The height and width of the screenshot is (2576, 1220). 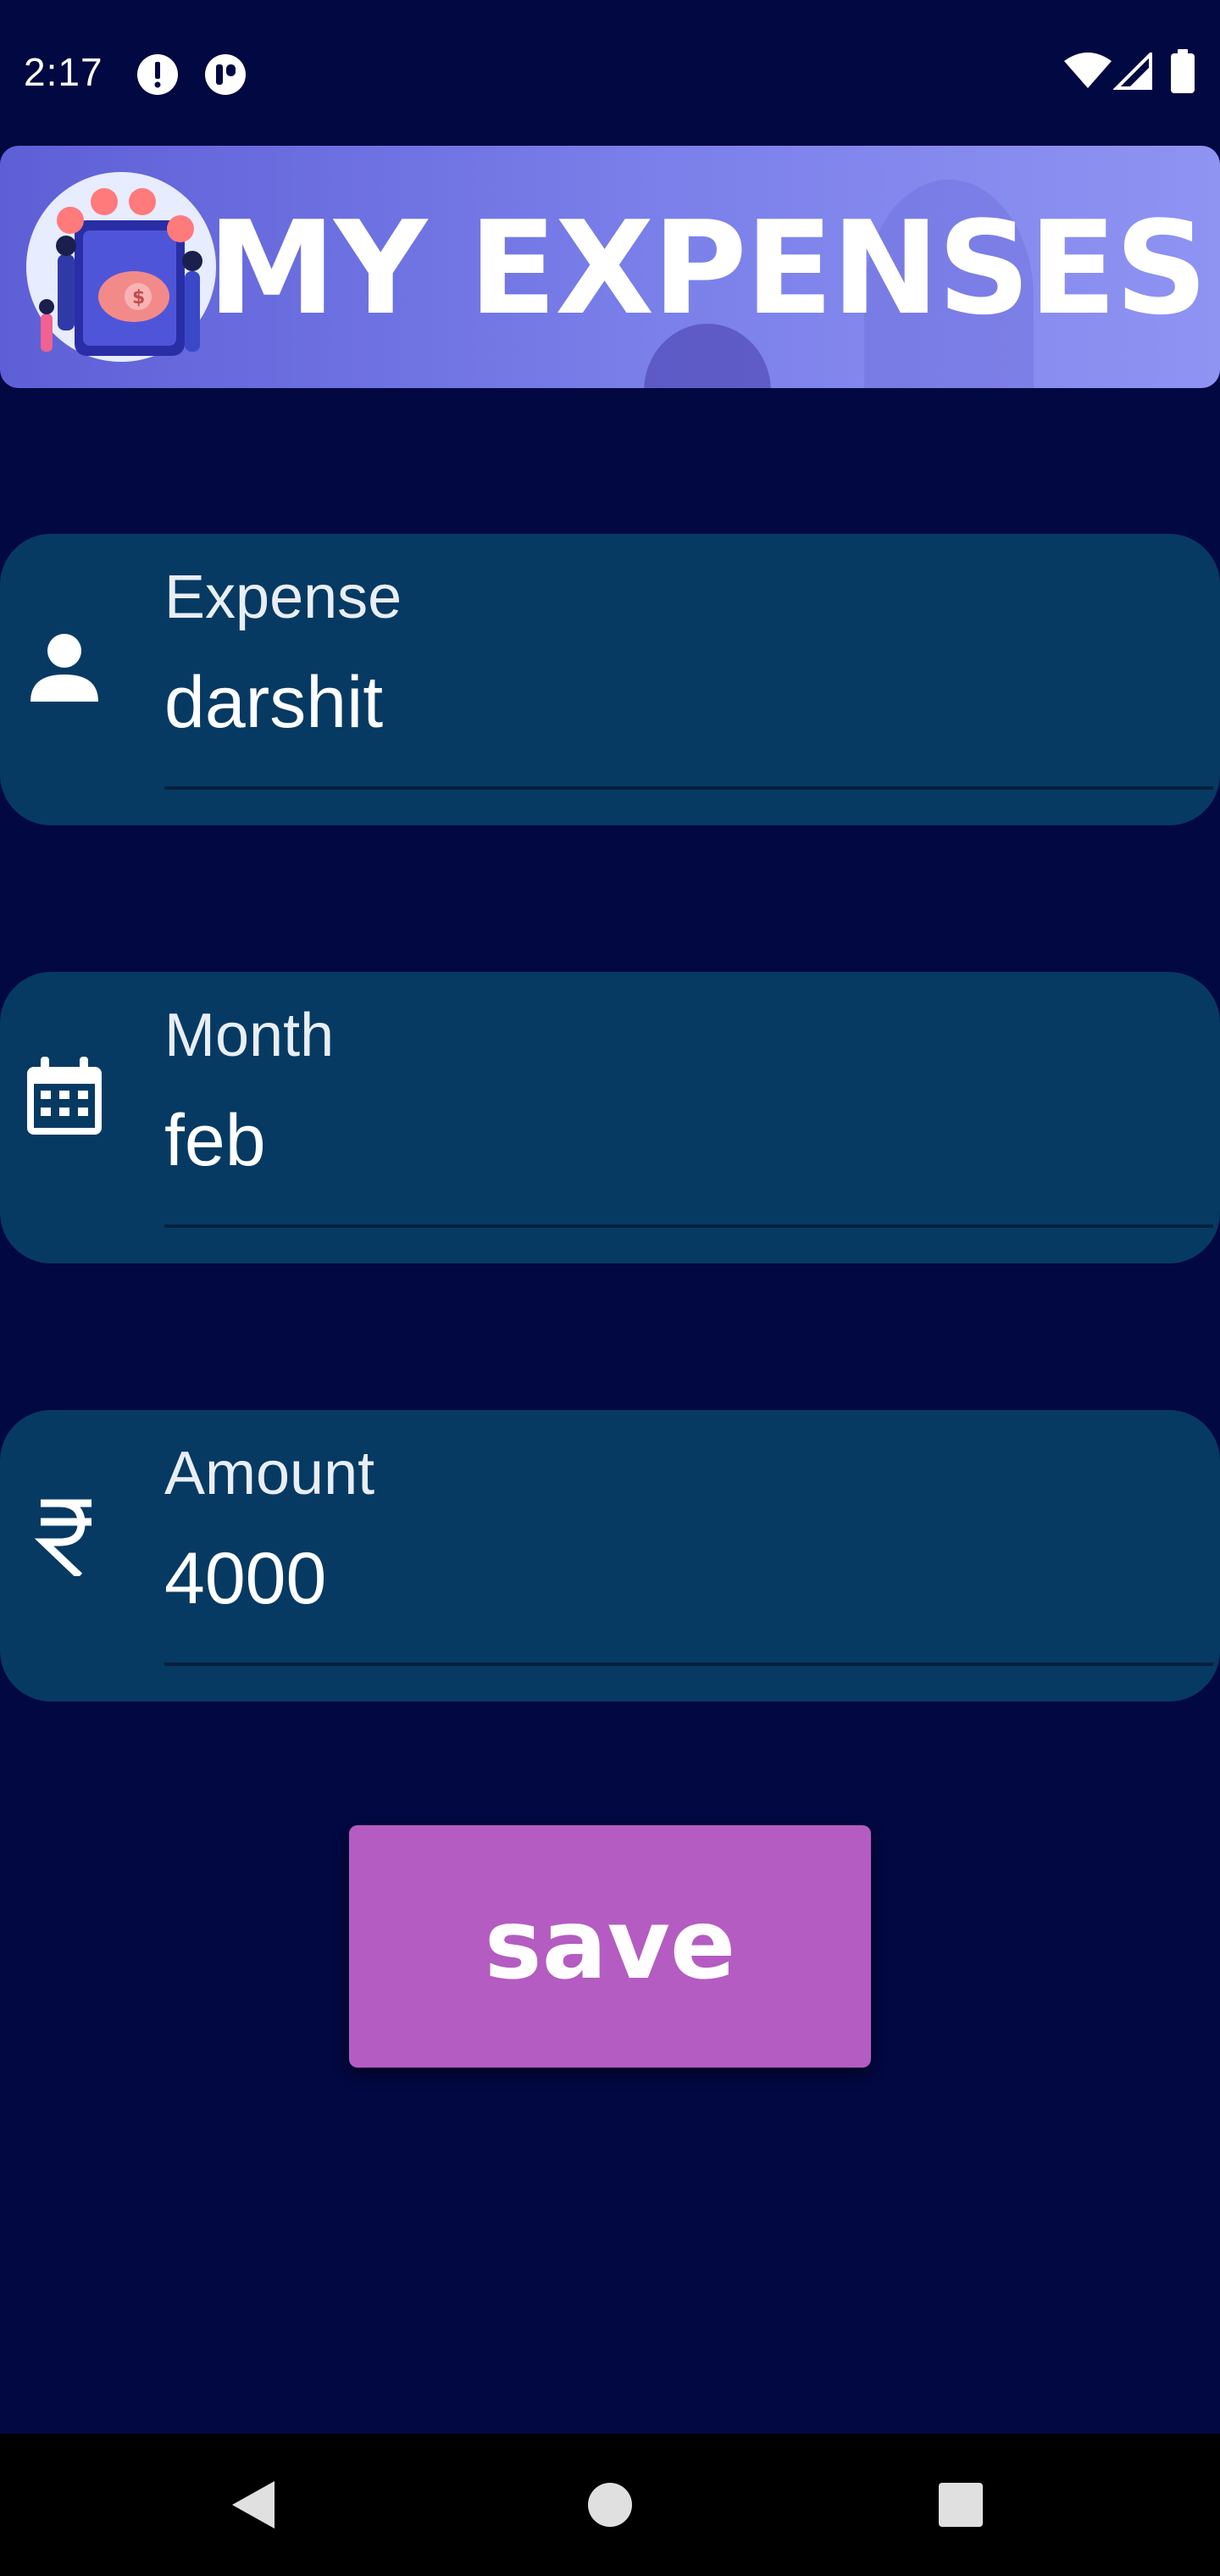 I want to click on back-icon, so click(x=254, y=2504).